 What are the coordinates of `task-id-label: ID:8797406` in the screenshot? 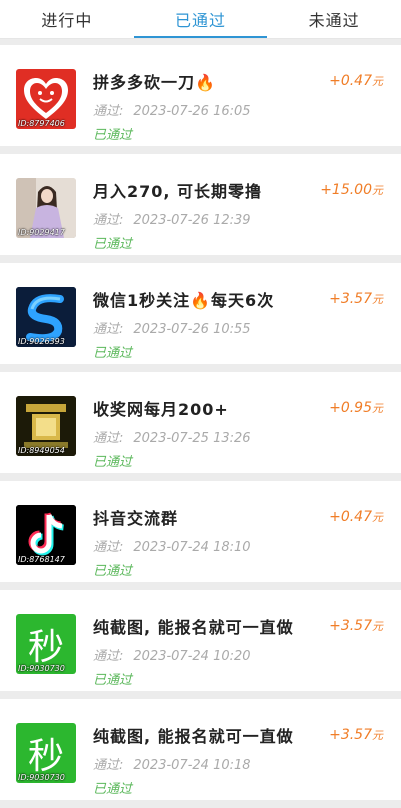 It's located at (41, 123).